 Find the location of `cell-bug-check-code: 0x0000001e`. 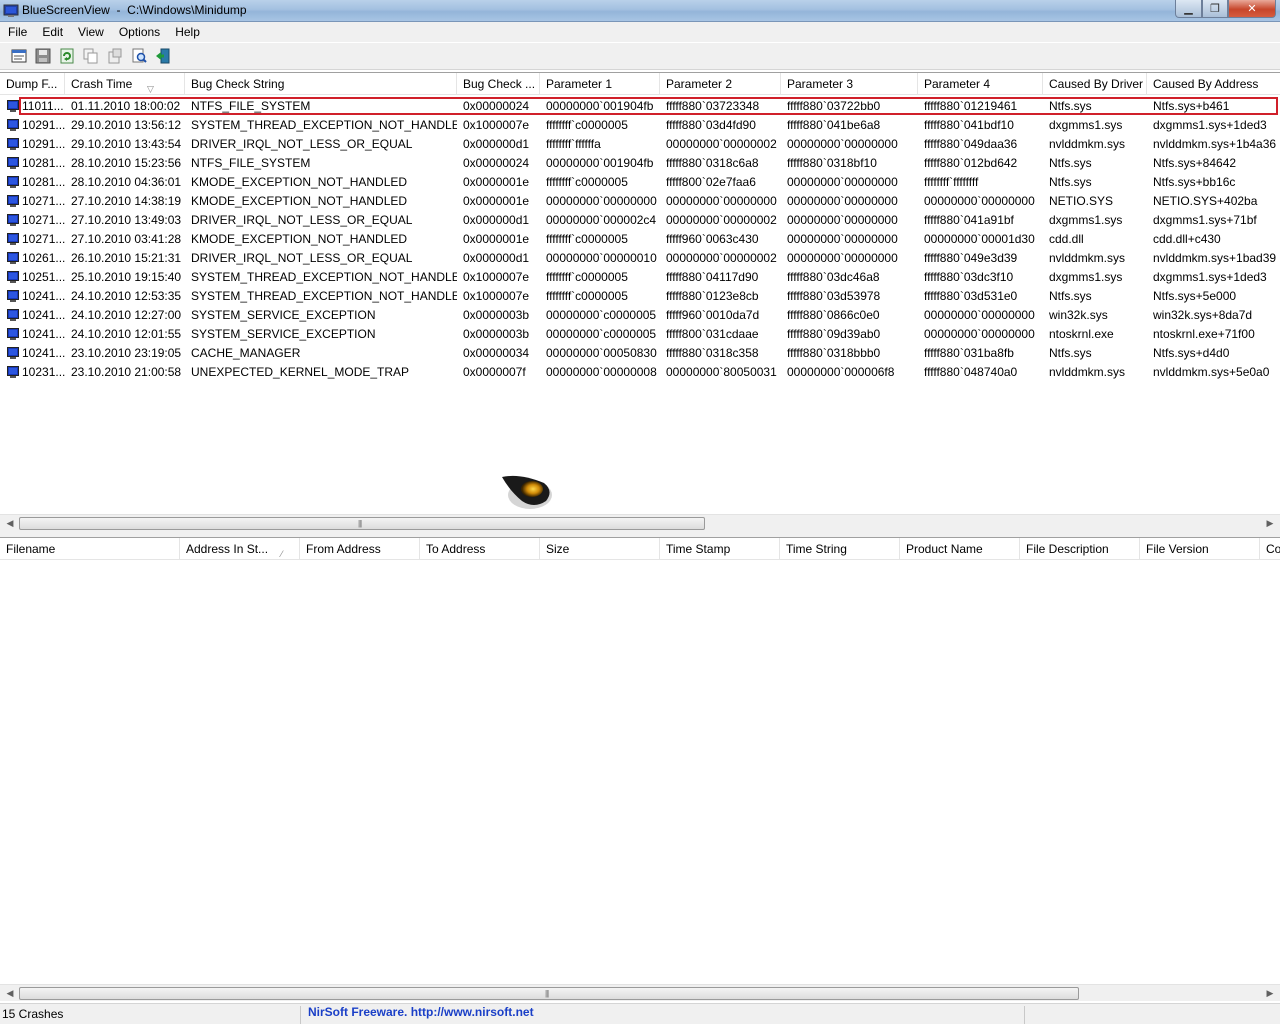

cell-bug-check-code: 0x0000001e is located at coordinates (496, 182).